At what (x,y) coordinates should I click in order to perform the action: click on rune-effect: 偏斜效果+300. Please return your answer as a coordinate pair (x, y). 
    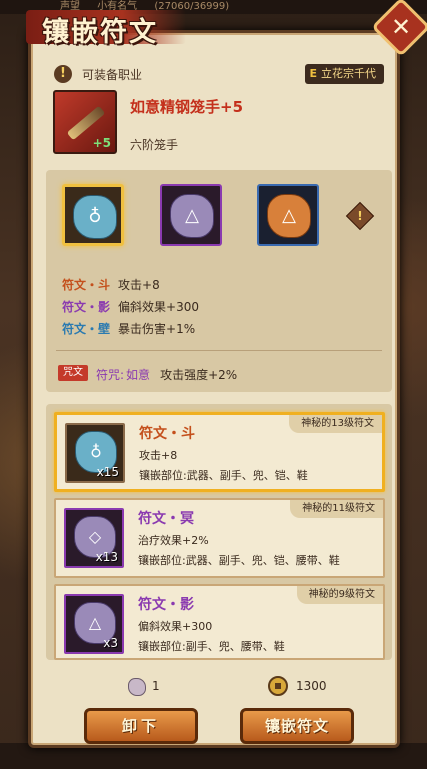
    Looking at the image, I should click on (175, 626).